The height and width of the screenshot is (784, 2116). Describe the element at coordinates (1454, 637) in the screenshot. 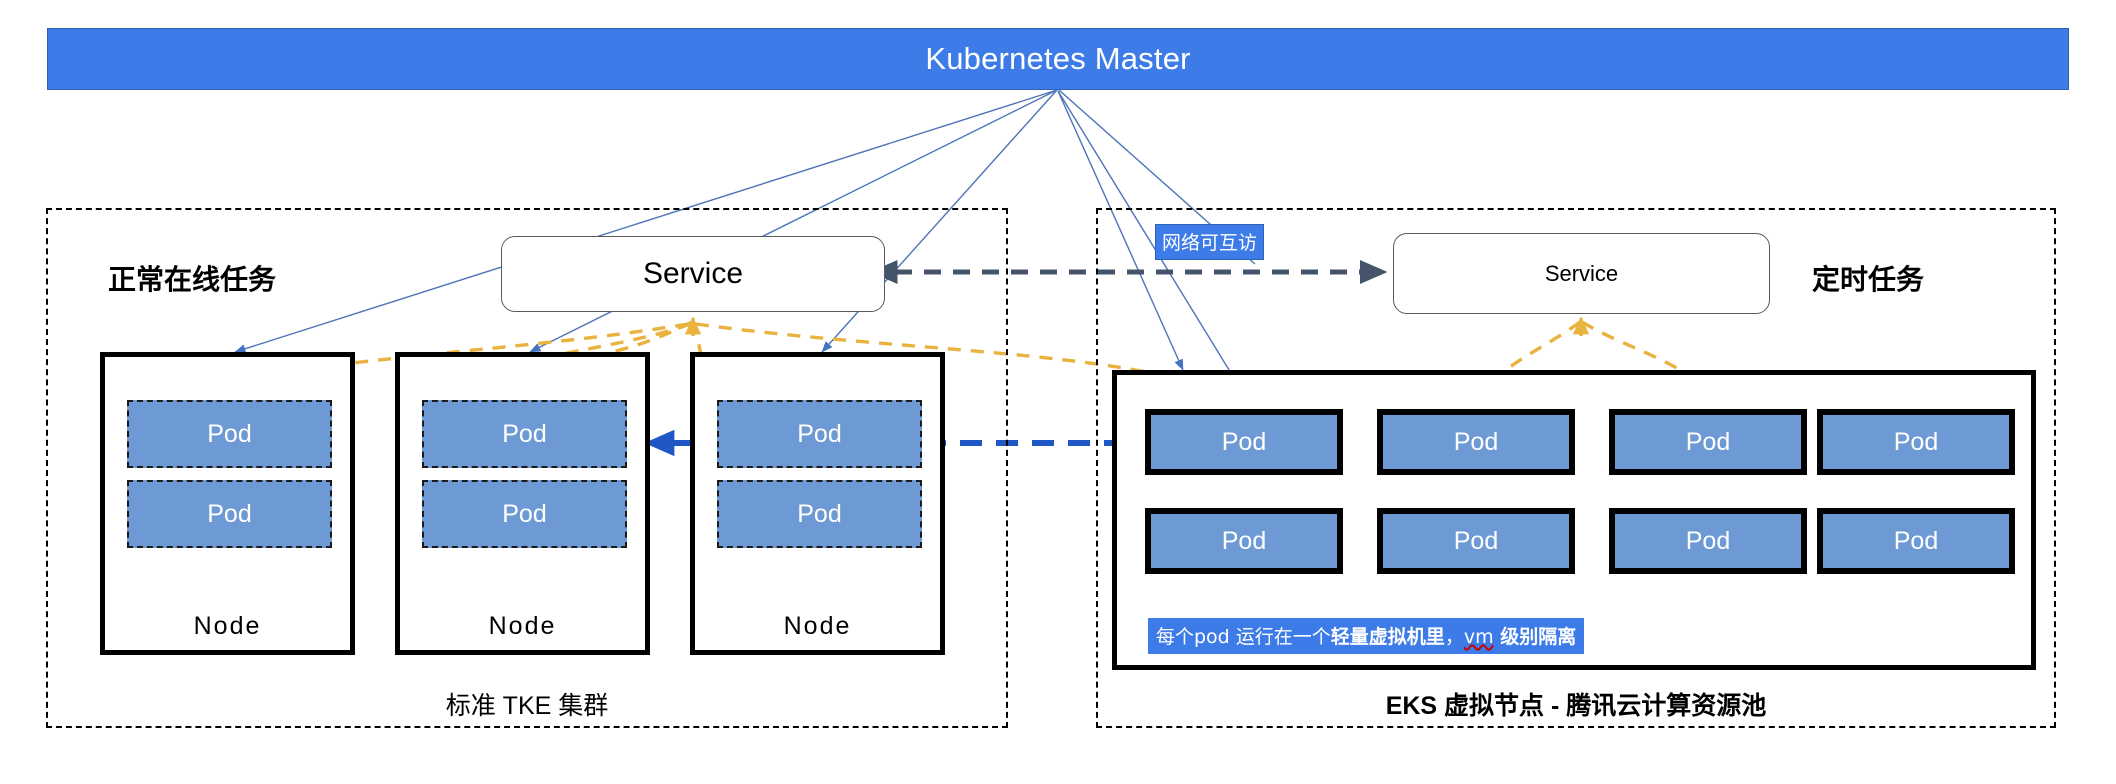

I see `vm-note-comma: ，` at that location.